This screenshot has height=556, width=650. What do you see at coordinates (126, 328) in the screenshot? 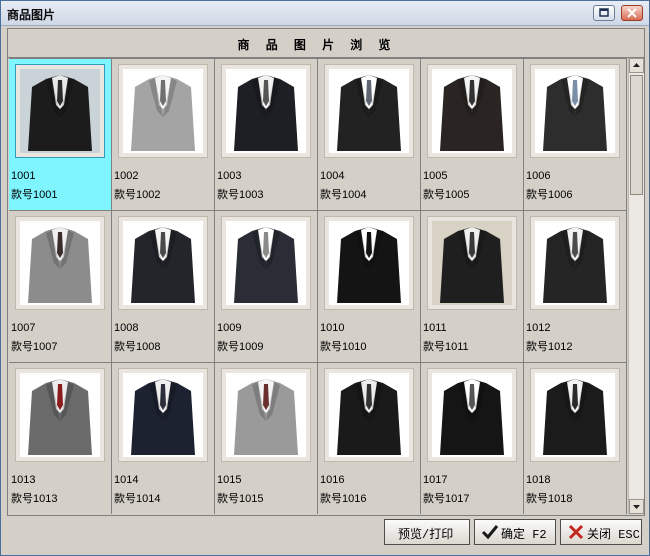
I see `product-code: 1008` at bounding box center [126, 328].